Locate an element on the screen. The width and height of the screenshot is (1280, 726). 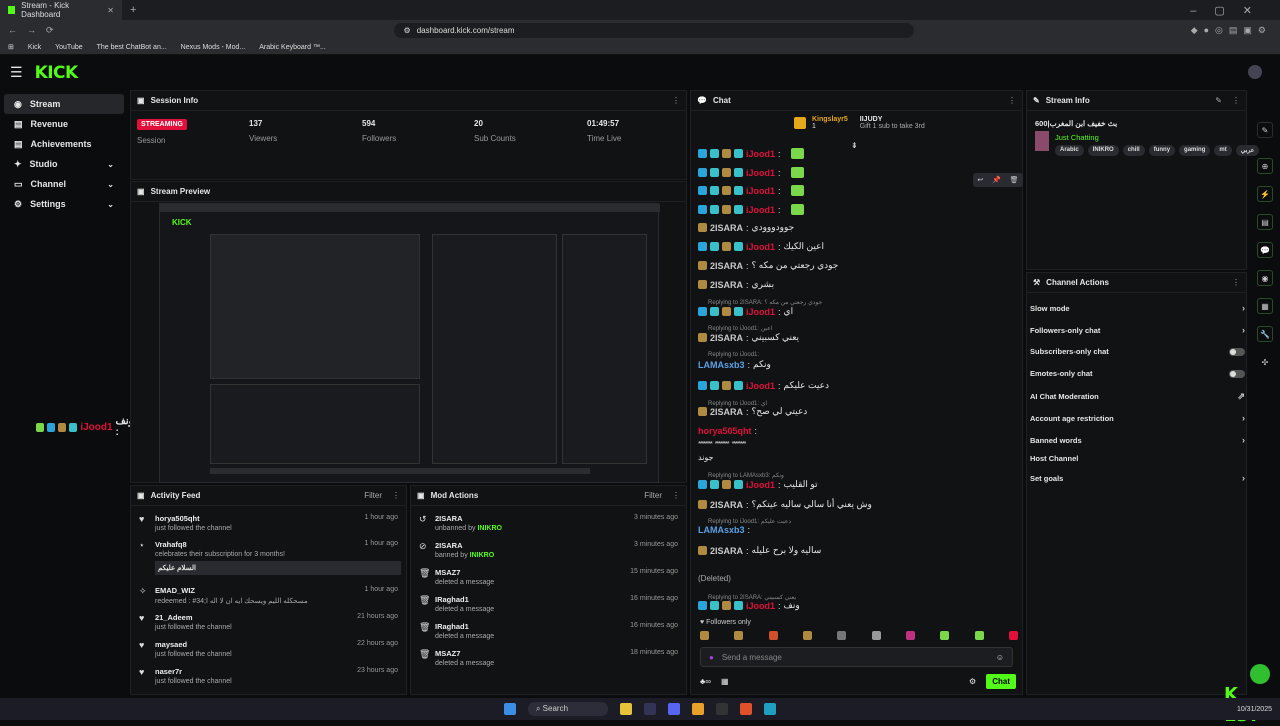
windows-start-icon is located at coordinates (509, 709).